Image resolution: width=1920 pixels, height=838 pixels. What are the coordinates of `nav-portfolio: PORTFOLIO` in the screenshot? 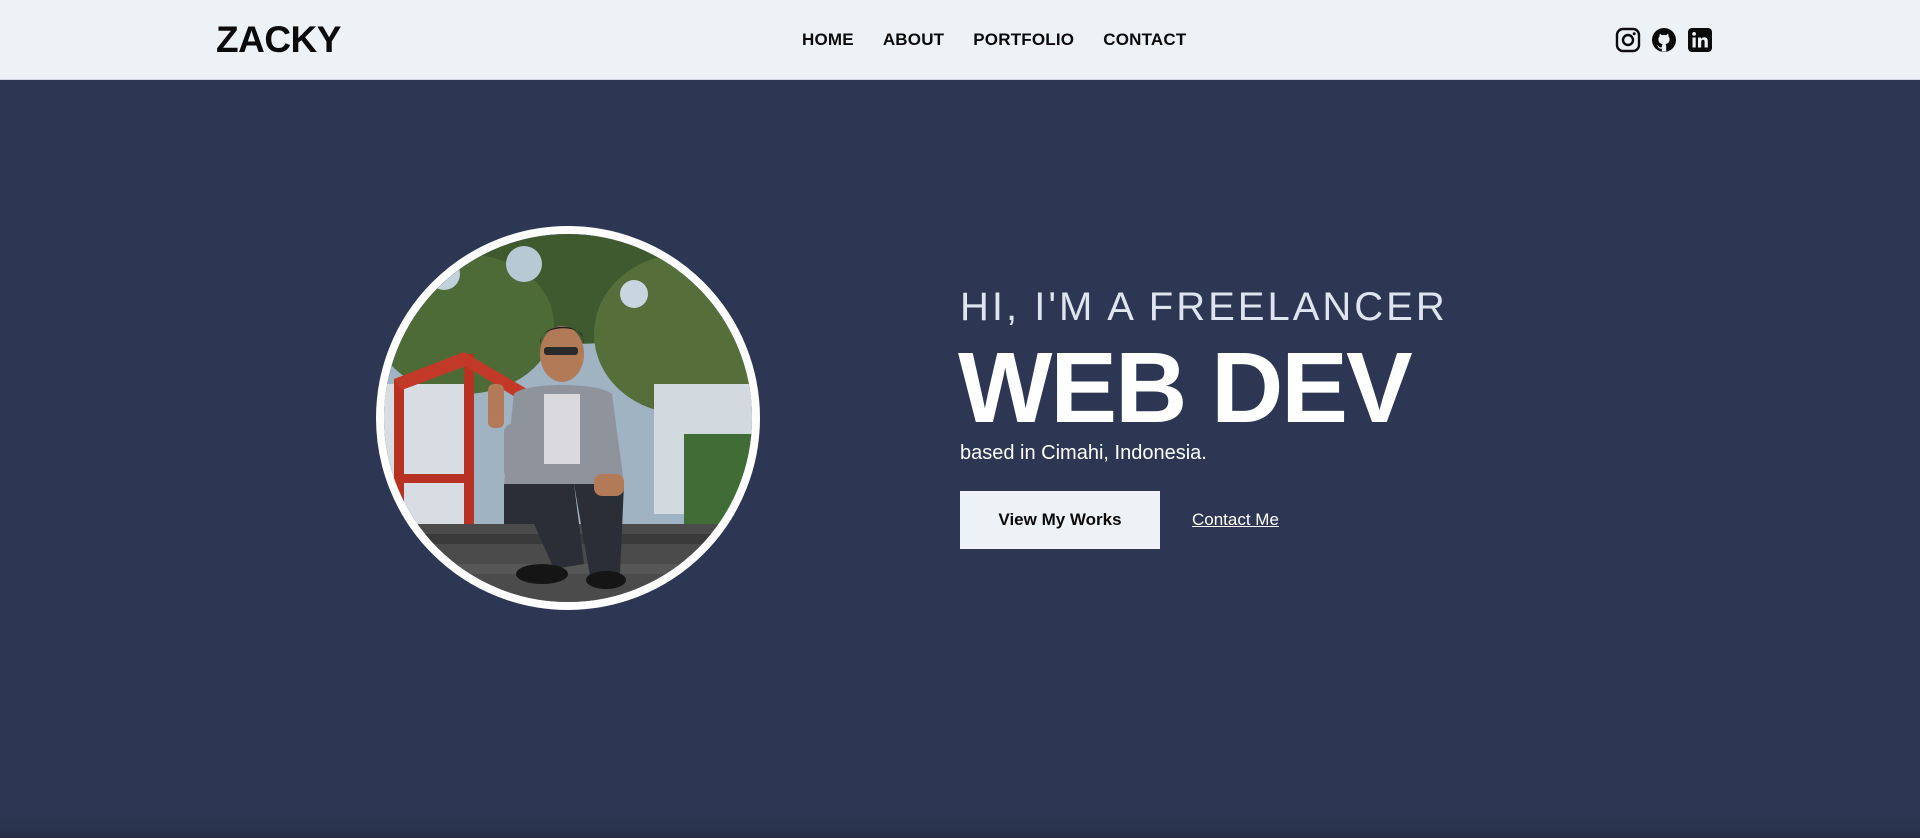 It's located at (1023, 40).